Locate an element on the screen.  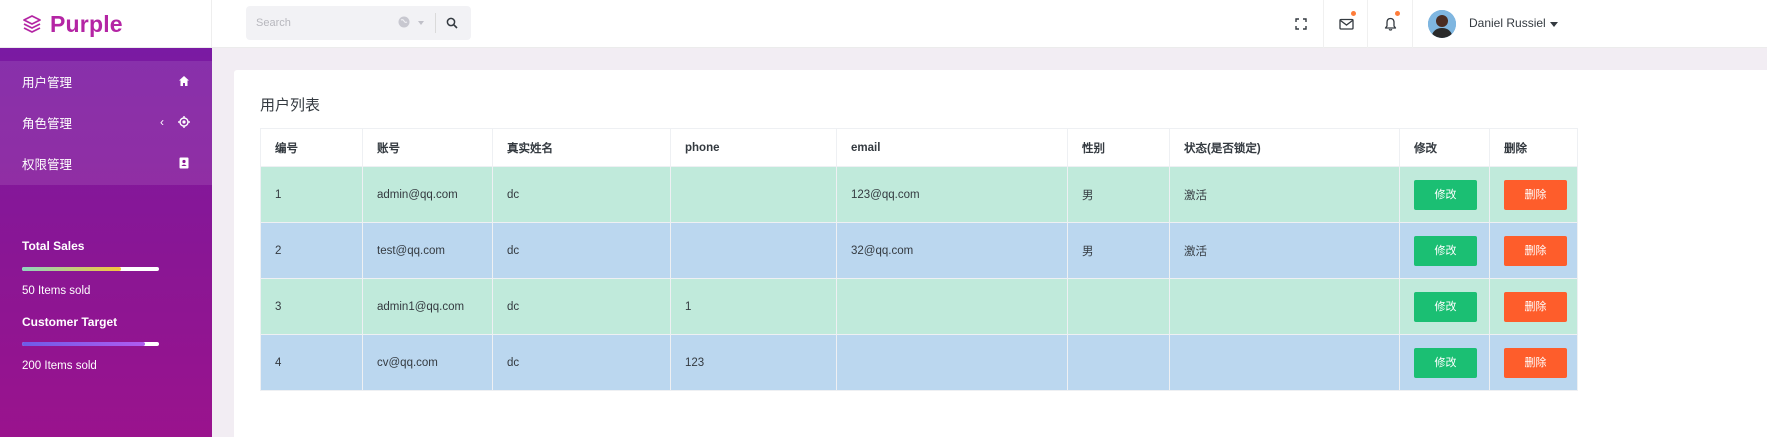
cell-id: 2 is located at coordinates (311, 250).